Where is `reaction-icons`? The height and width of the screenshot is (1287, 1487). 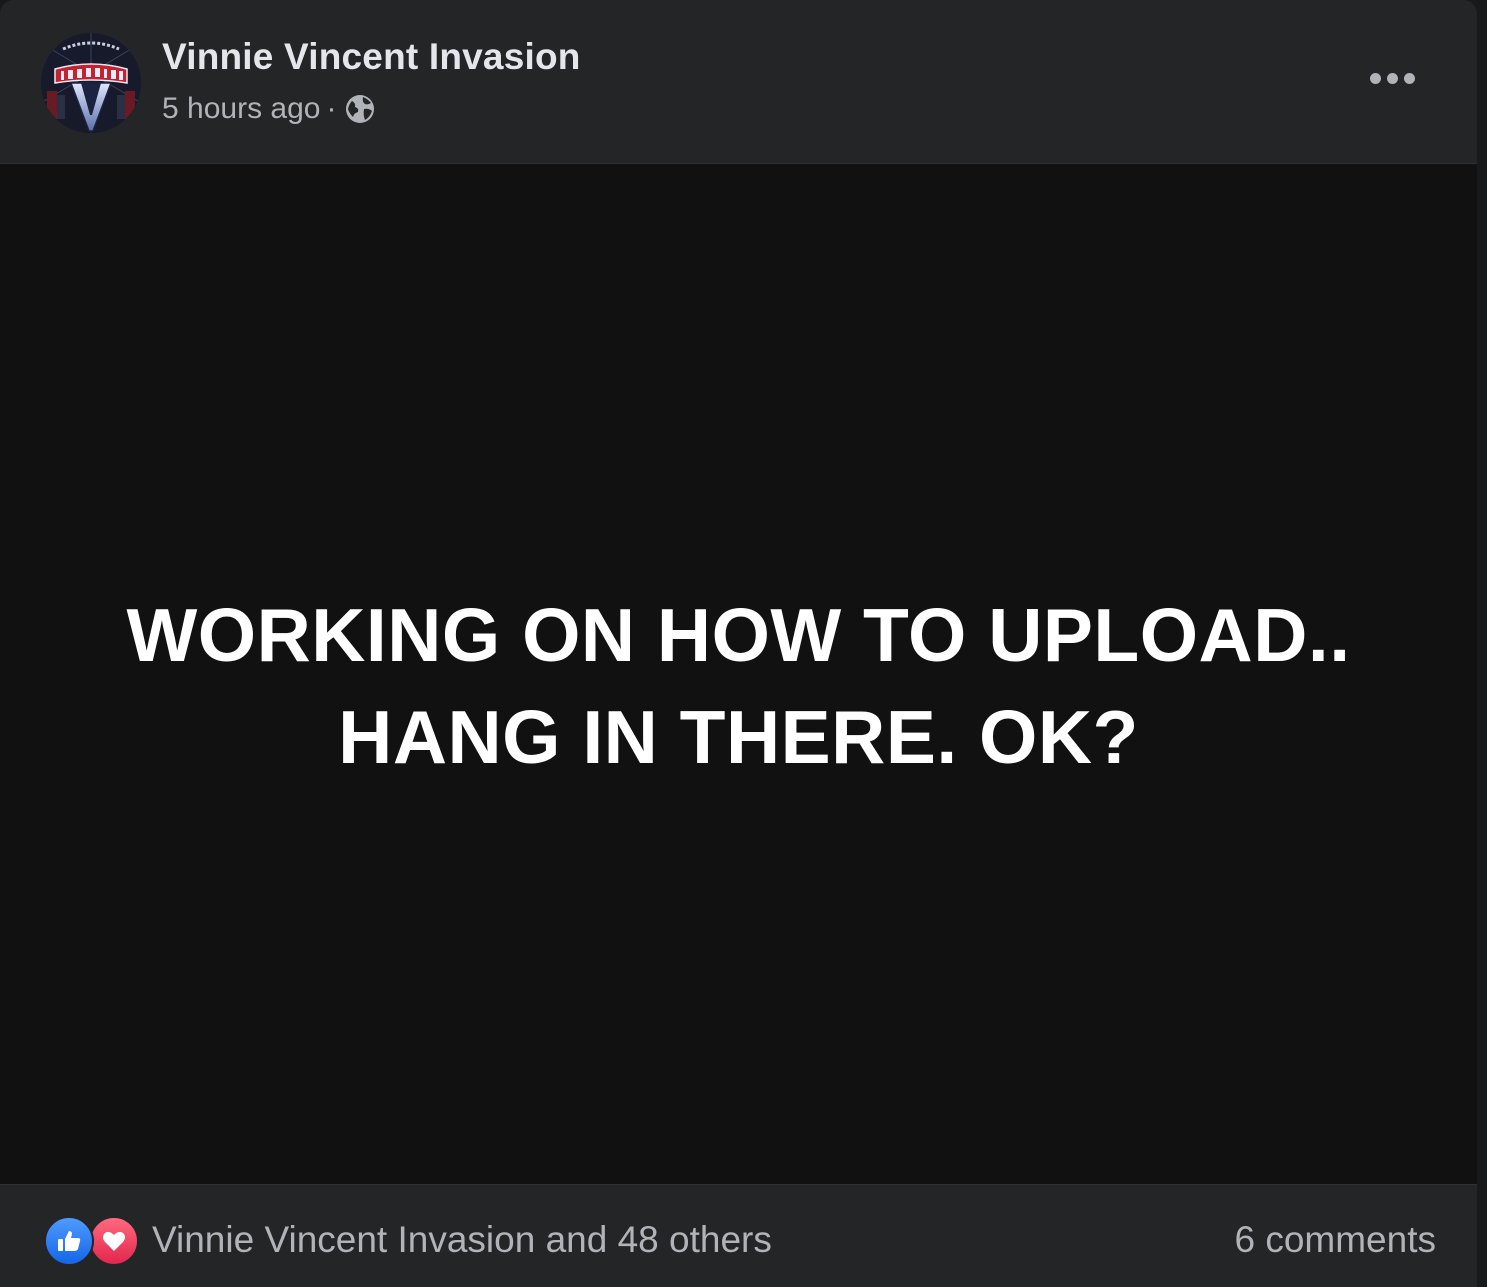 reaction-icons is located at coordinates (92, 1241).